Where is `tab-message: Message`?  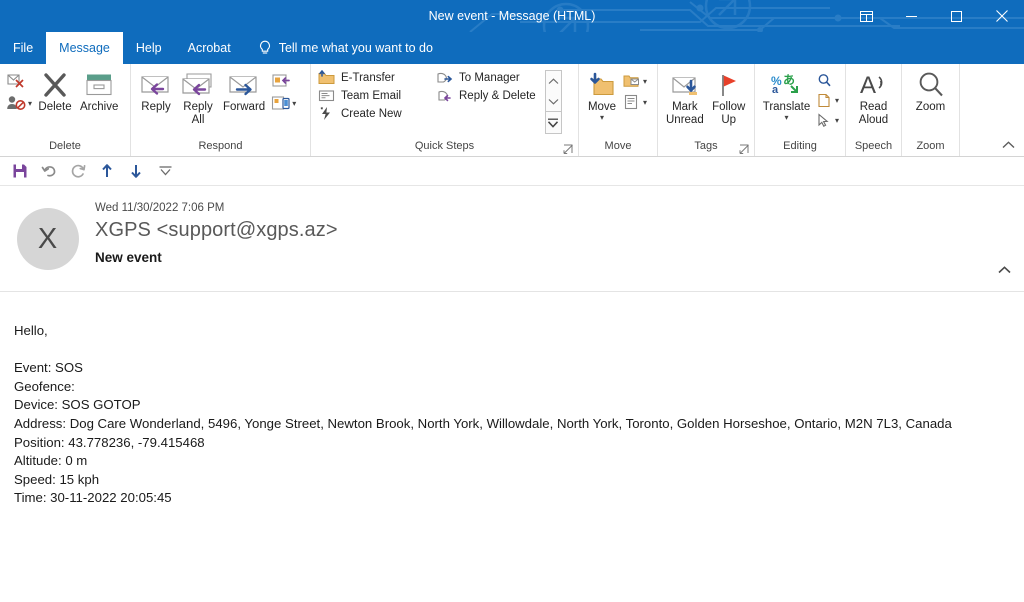
tab-message: Message is located at coordinates (84, 48).